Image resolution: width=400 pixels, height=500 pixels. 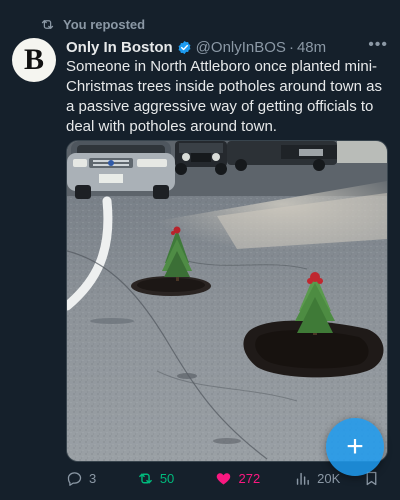 I want to click on repost-label: You reposted, so click(x=104, y=24).